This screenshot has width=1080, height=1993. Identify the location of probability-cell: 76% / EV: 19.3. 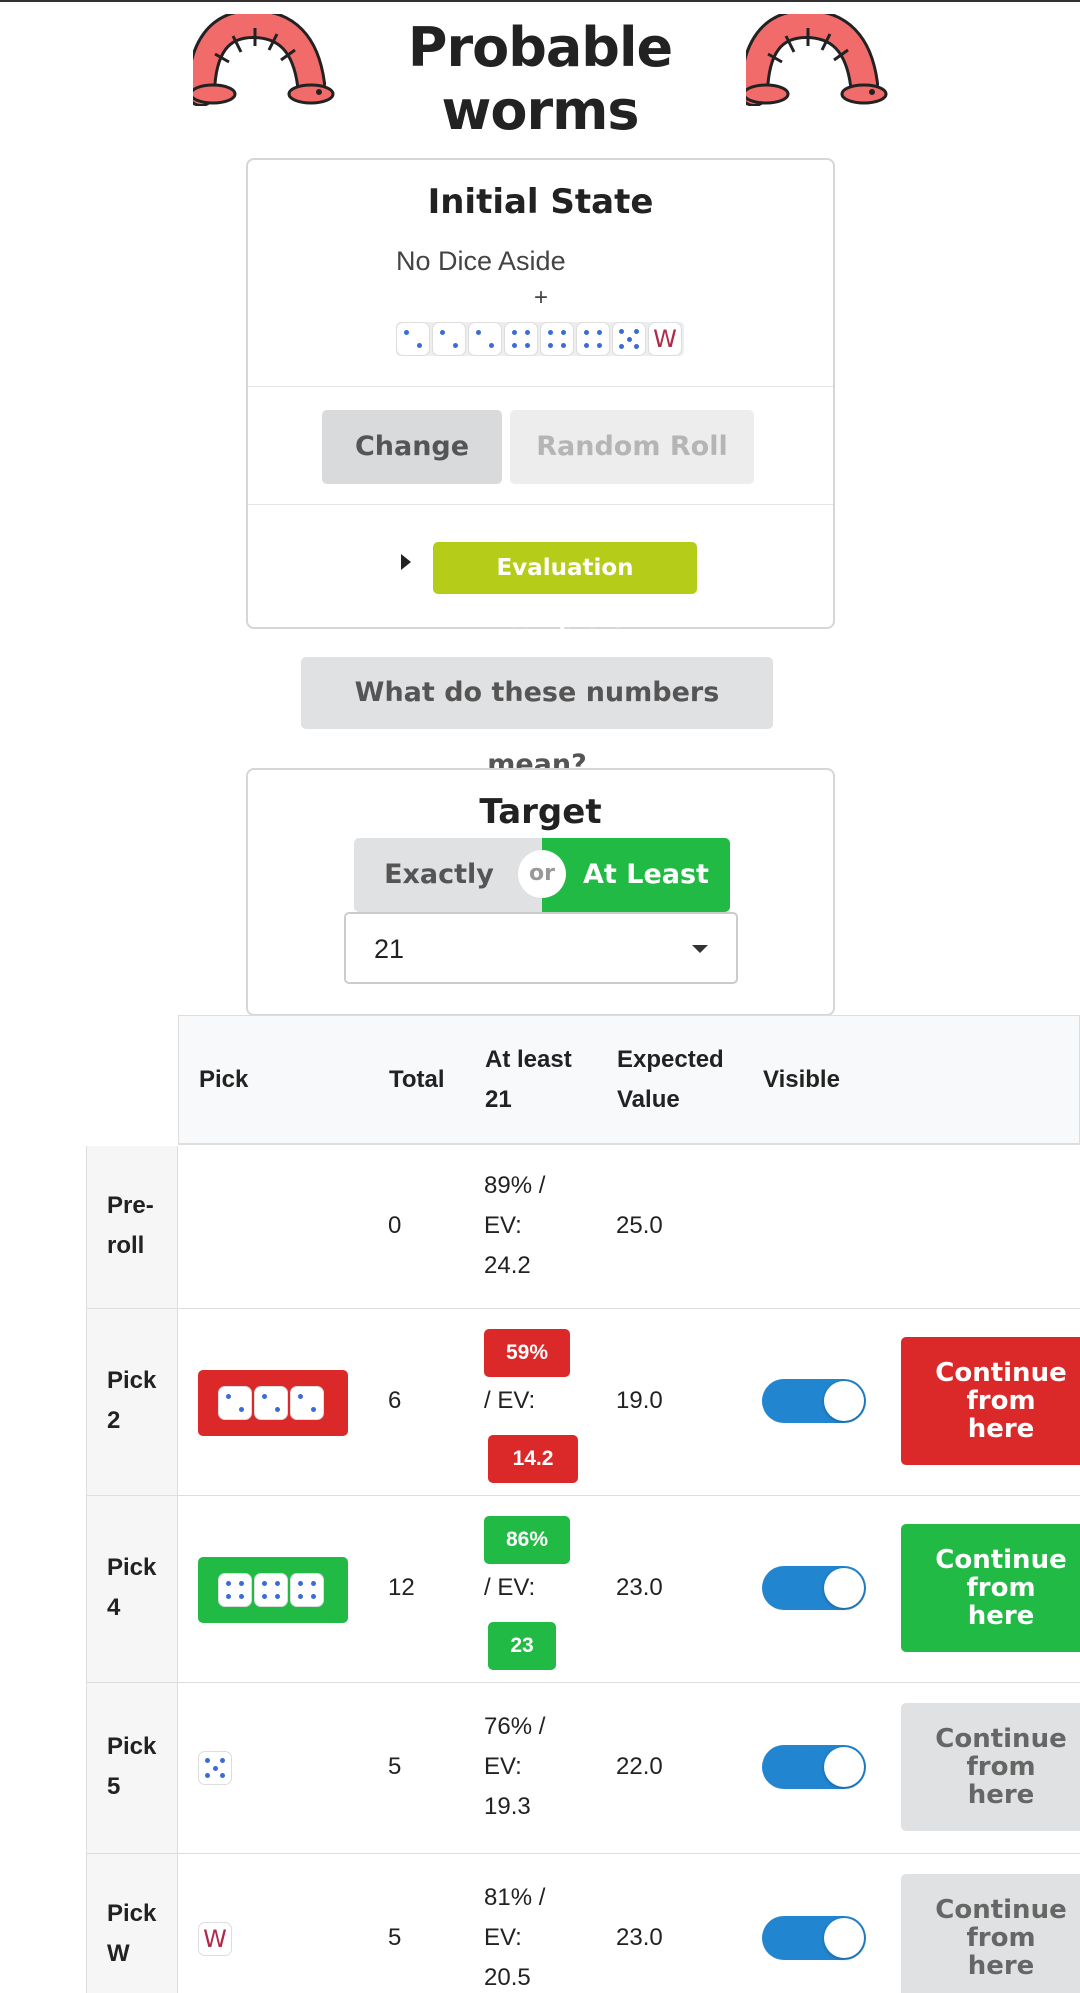
(514, 1767).